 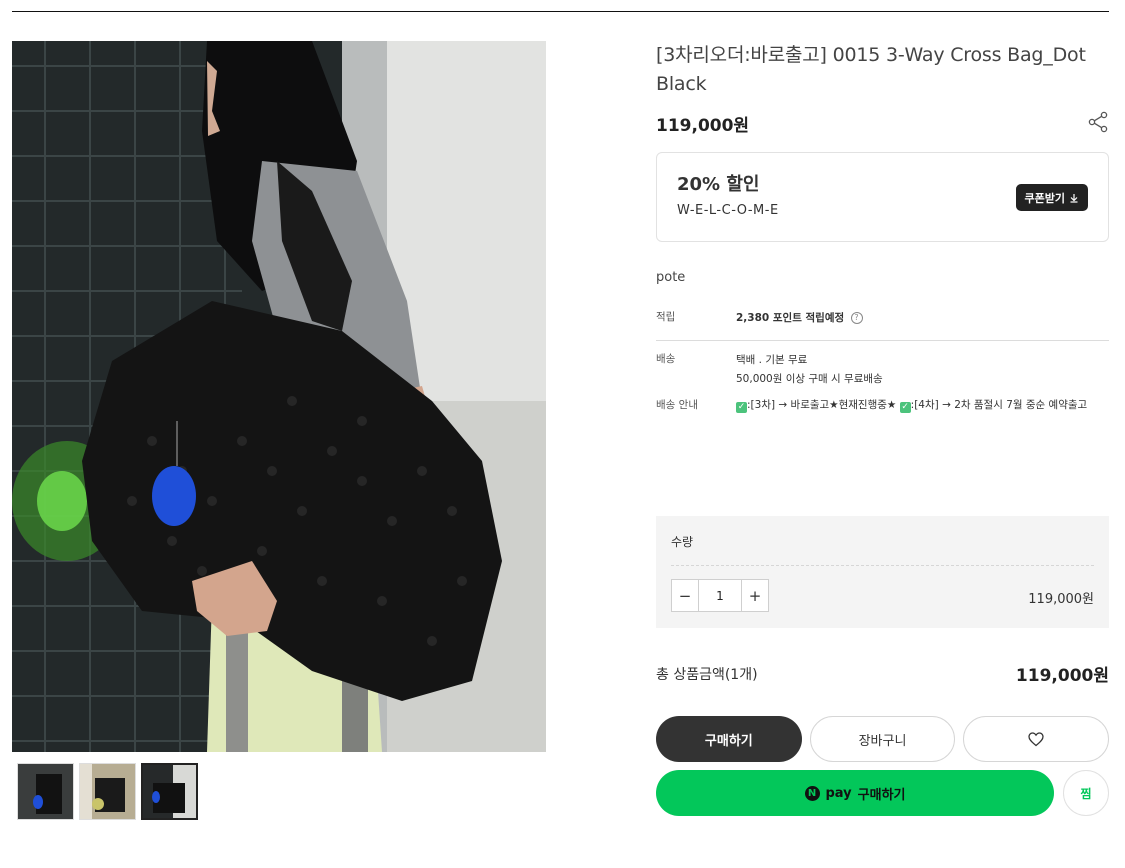 I want to click on npay-buy-label: 구매하기, so click(x=881, y=795).